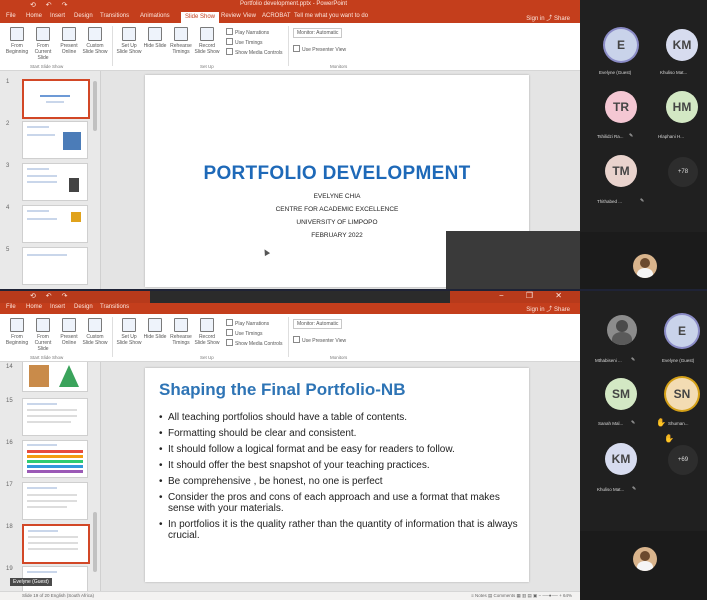 The height and width of the screenshot is (600, 707). Describe the element at coordinates (47, 66) in the screenshot. I see `group-start-slide-show: Start Slide Show` at that location.